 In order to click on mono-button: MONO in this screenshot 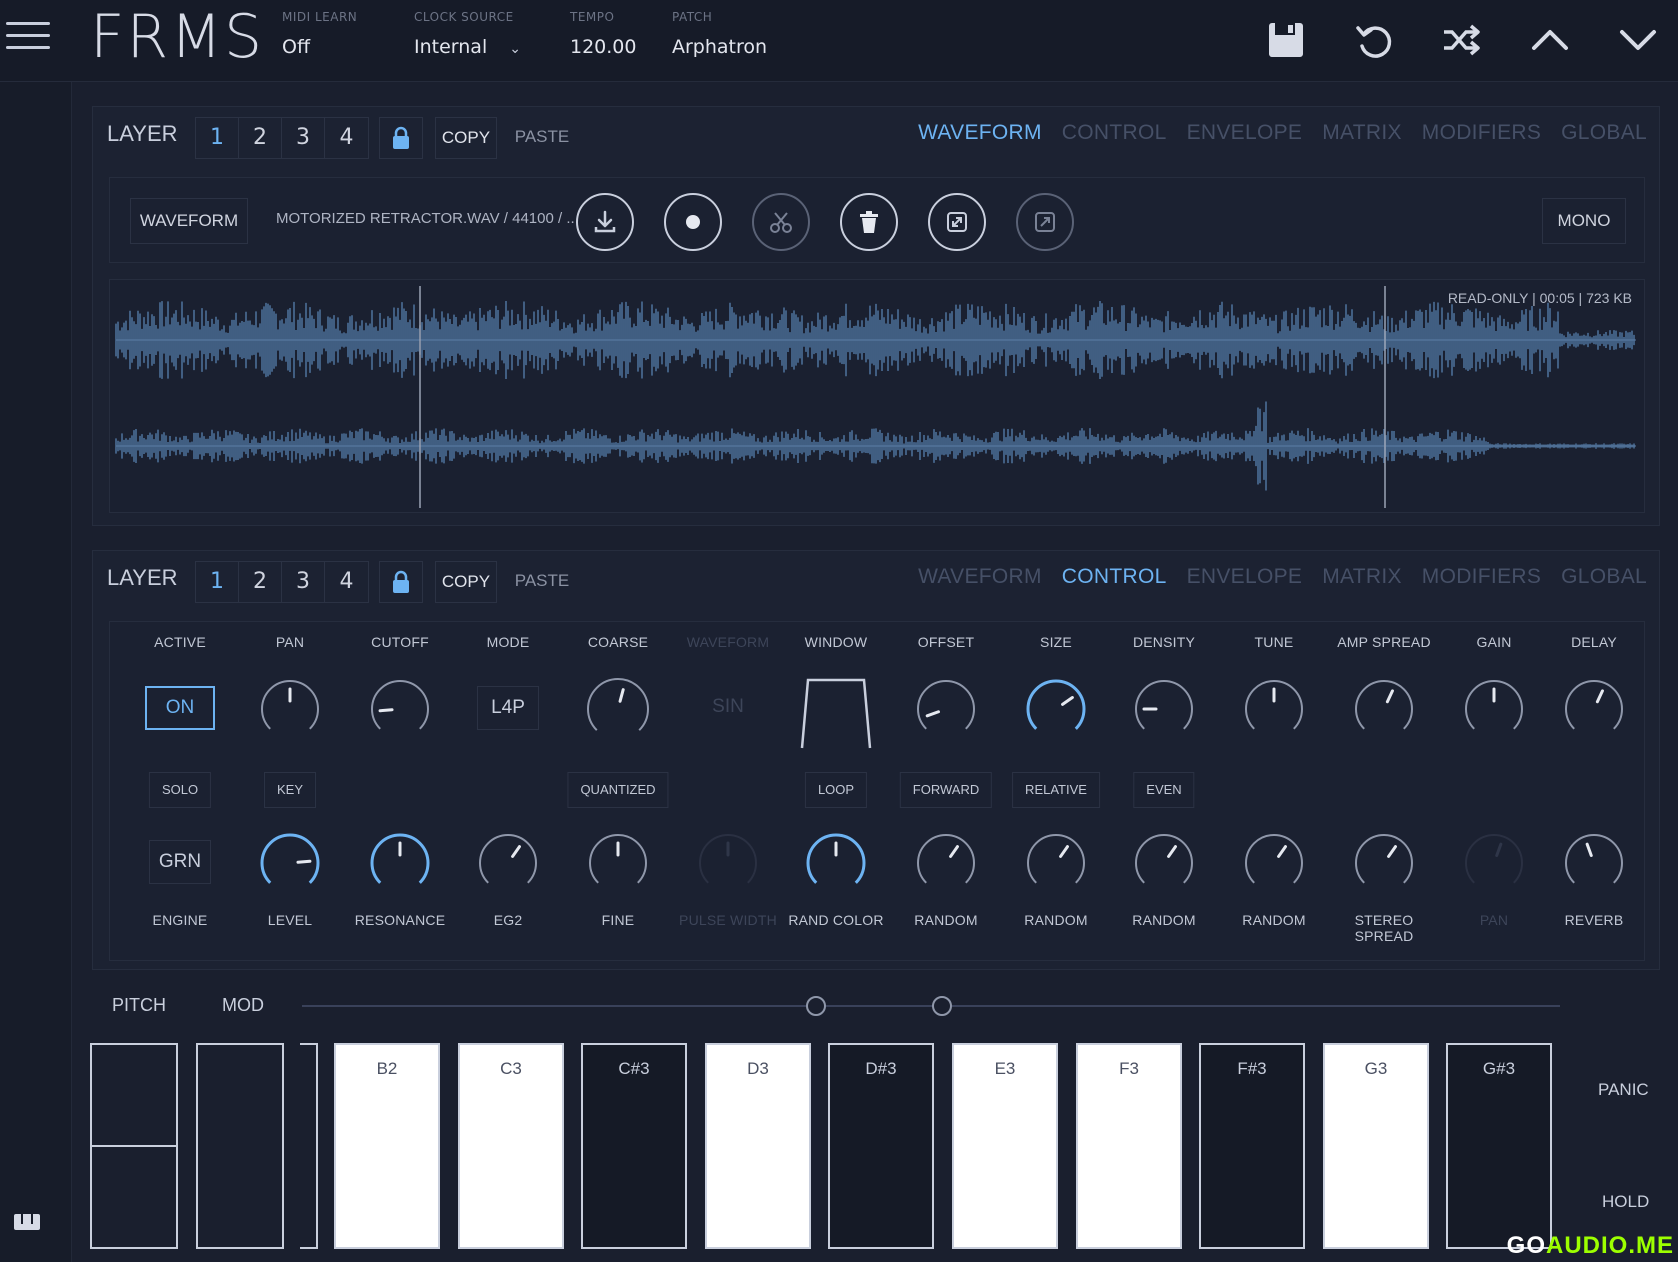, I will do `click(1584, 221)`.